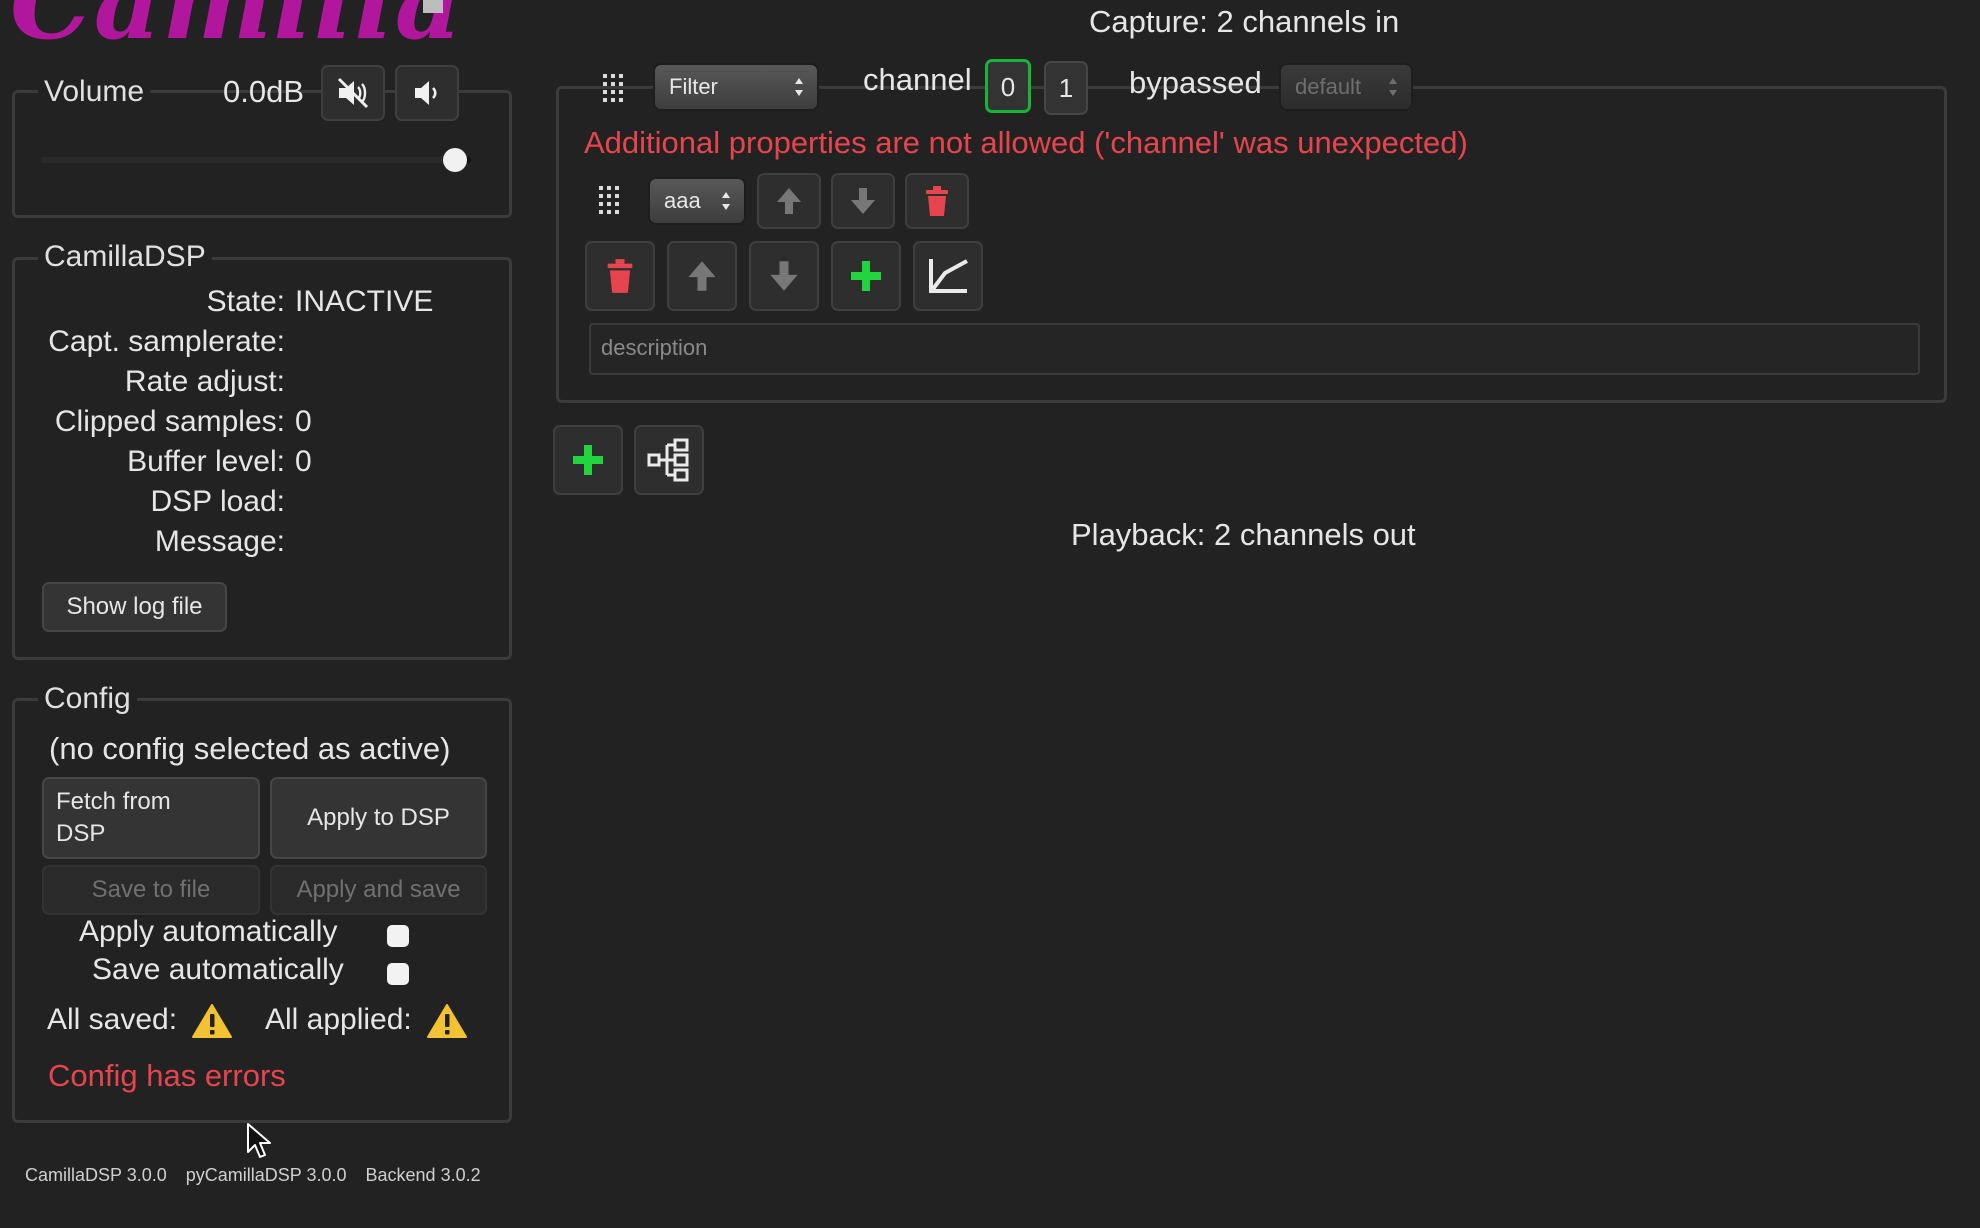 The height and width of the screenshot is (1228, 1980). I want to click on status-label: Message:, so click(219, 541).